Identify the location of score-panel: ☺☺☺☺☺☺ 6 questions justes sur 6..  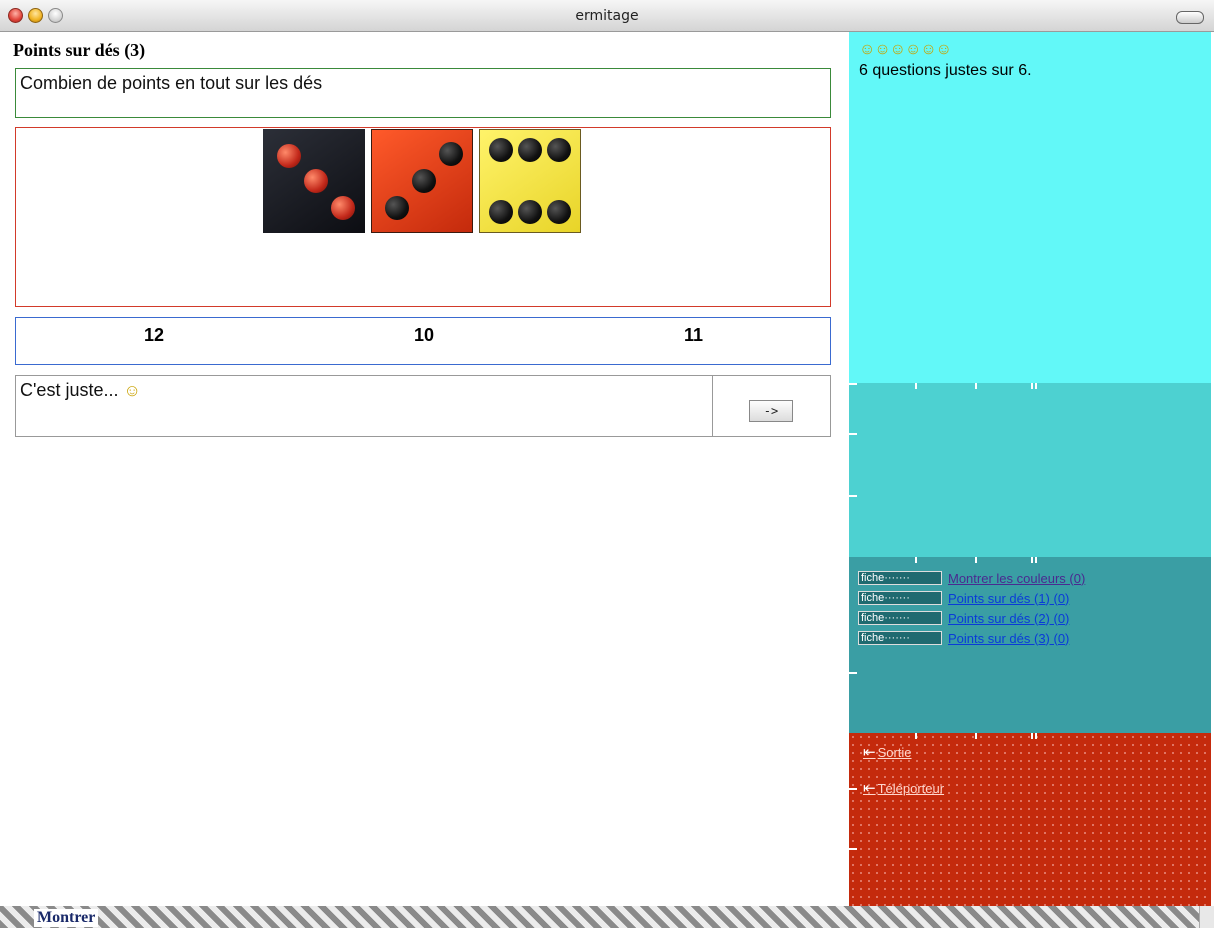
(1030, 207).